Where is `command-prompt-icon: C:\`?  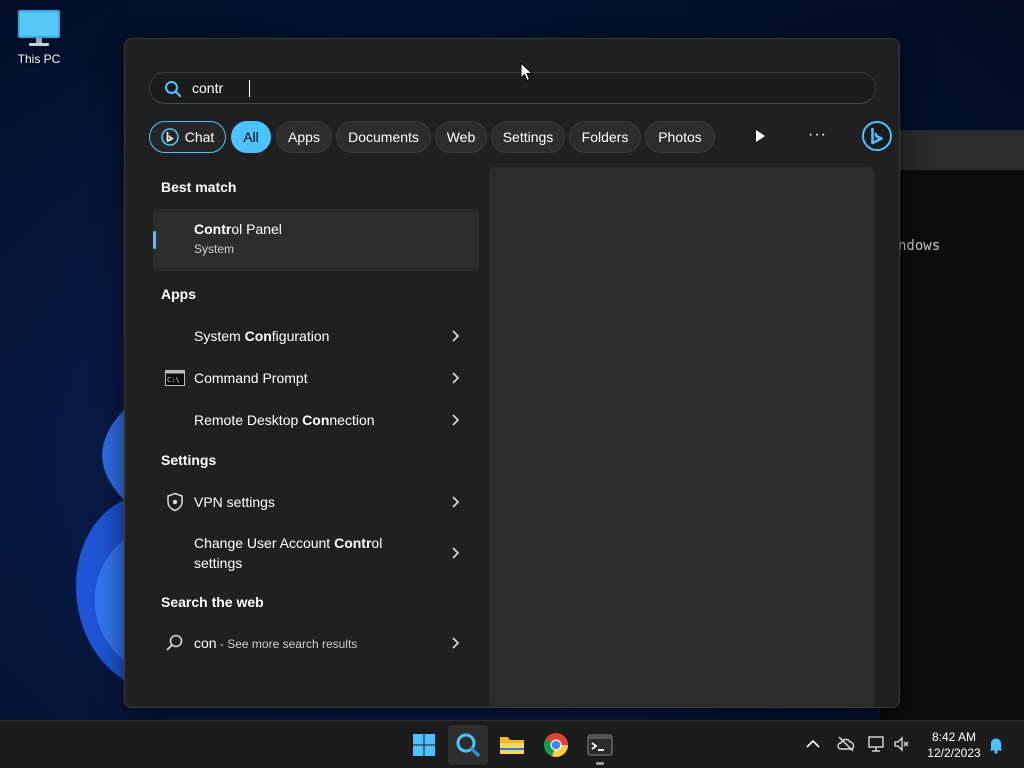
command-prompt-icon: C:\ is located at coordinates (175, 378).